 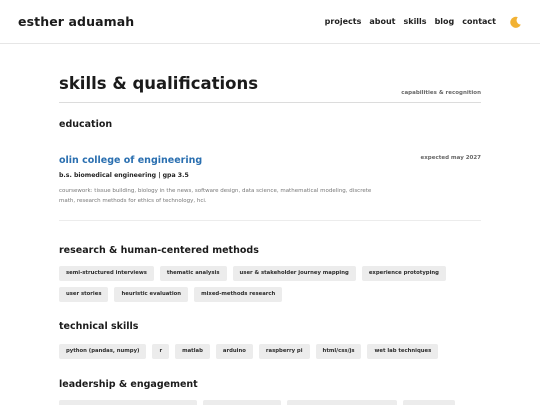 What do you see at coordinates (403, 273) in the screenshot?
I see `skill-tag: experience prototyping` at bounding box center [403, 273].